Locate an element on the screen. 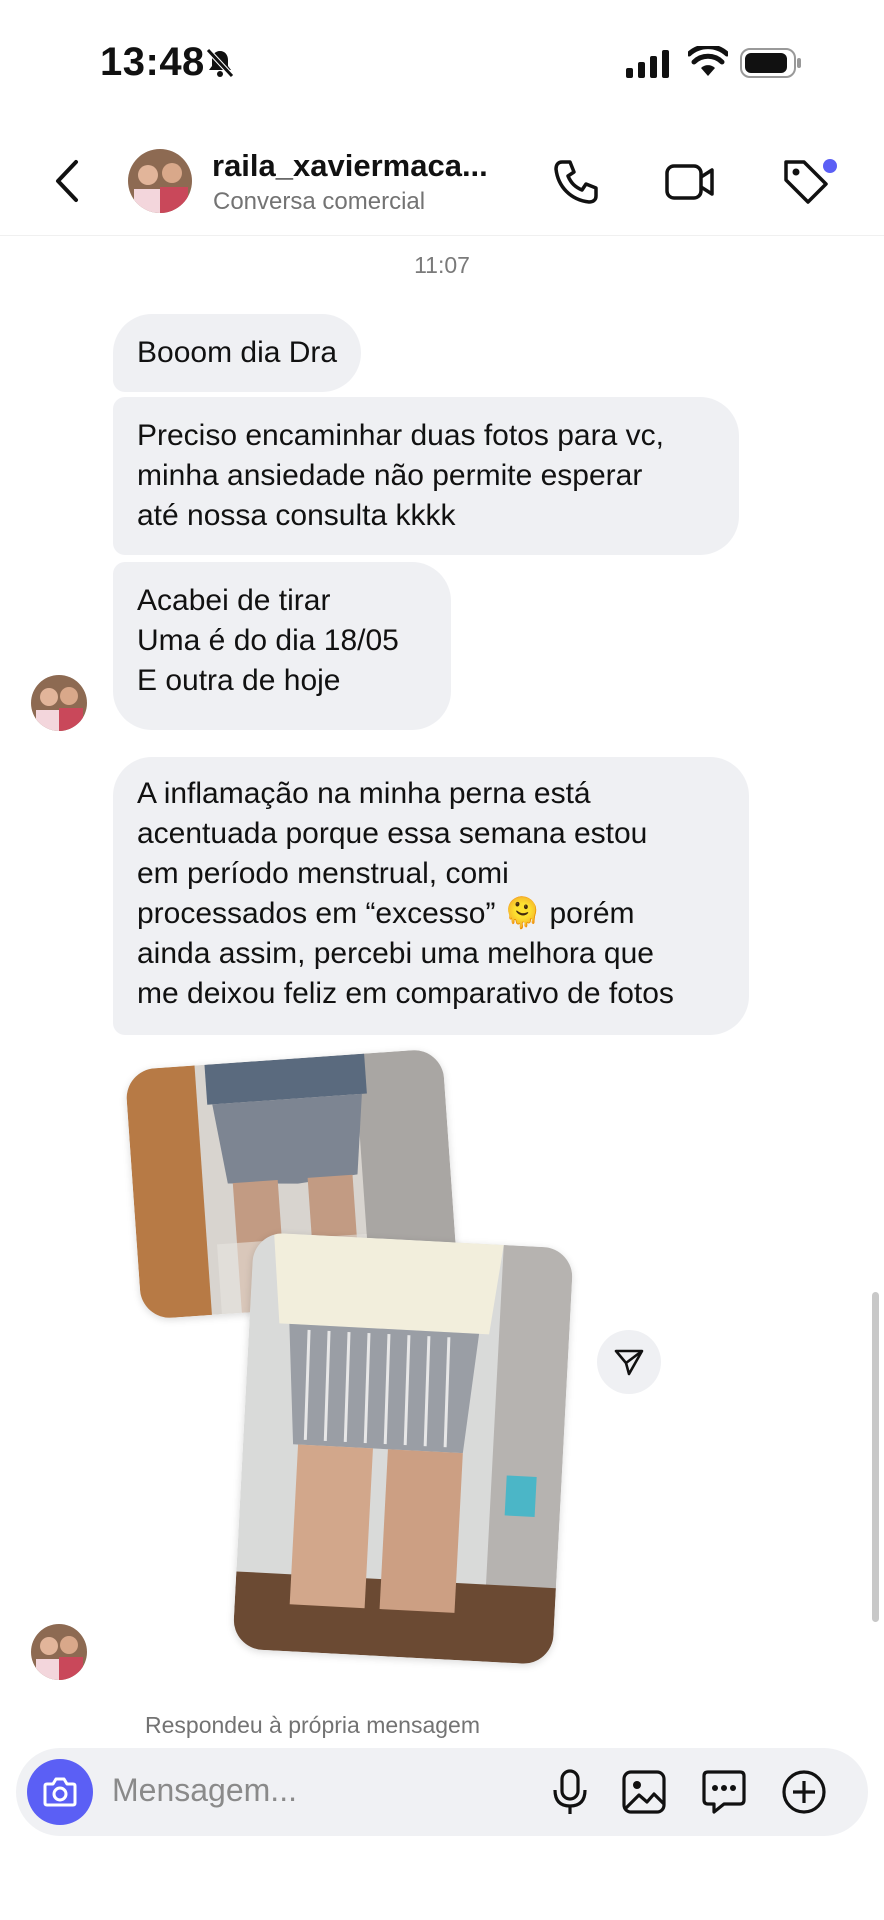 Image resolution: width=884 pixels, height=1920 pixels. contact-subtitle: Conversa comercial is located at coordinates (319, 201).